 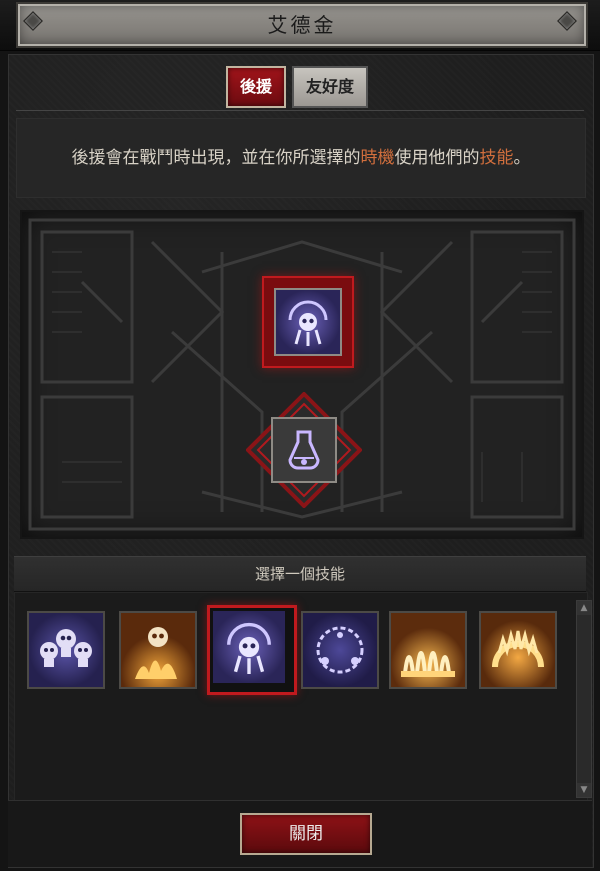 What do you see at coordinates (437, 158) in the screenshot?
I see `description-text: 使用他們的` at bounding box center [437, 158].